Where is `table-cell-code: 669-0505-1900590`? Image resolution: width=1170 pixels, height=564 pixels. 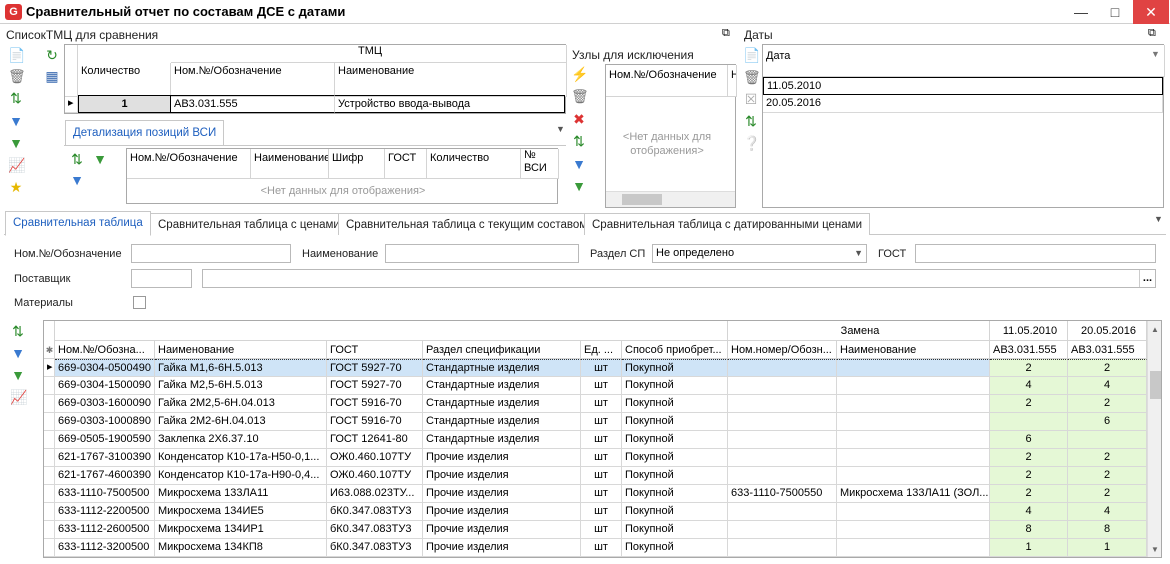 table-cell-code: 669-0505-1900590 is located at coordinates (105, 440).